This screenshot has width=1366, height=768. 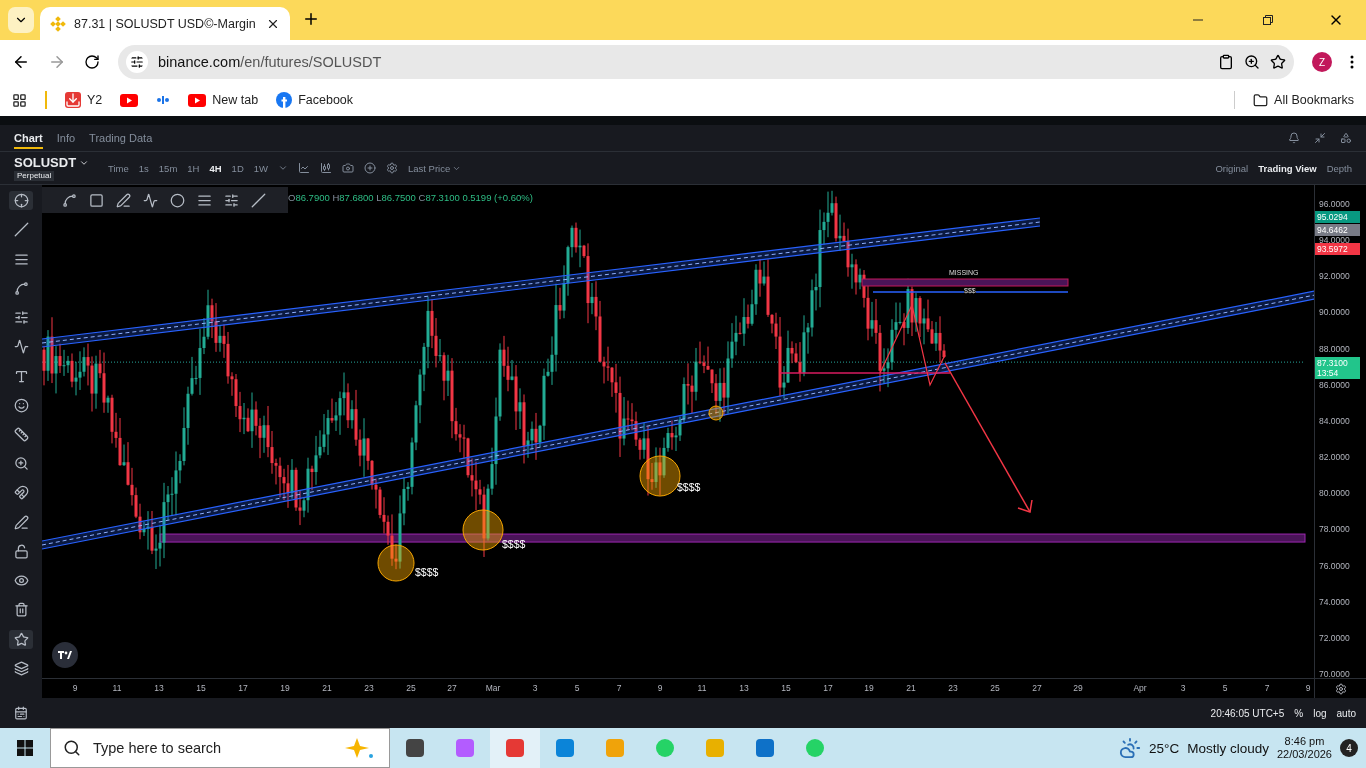 What do you see at coordinates (304, 168) in the screenshot?
I see `indicator-icon` at bounding box center [304, 168].